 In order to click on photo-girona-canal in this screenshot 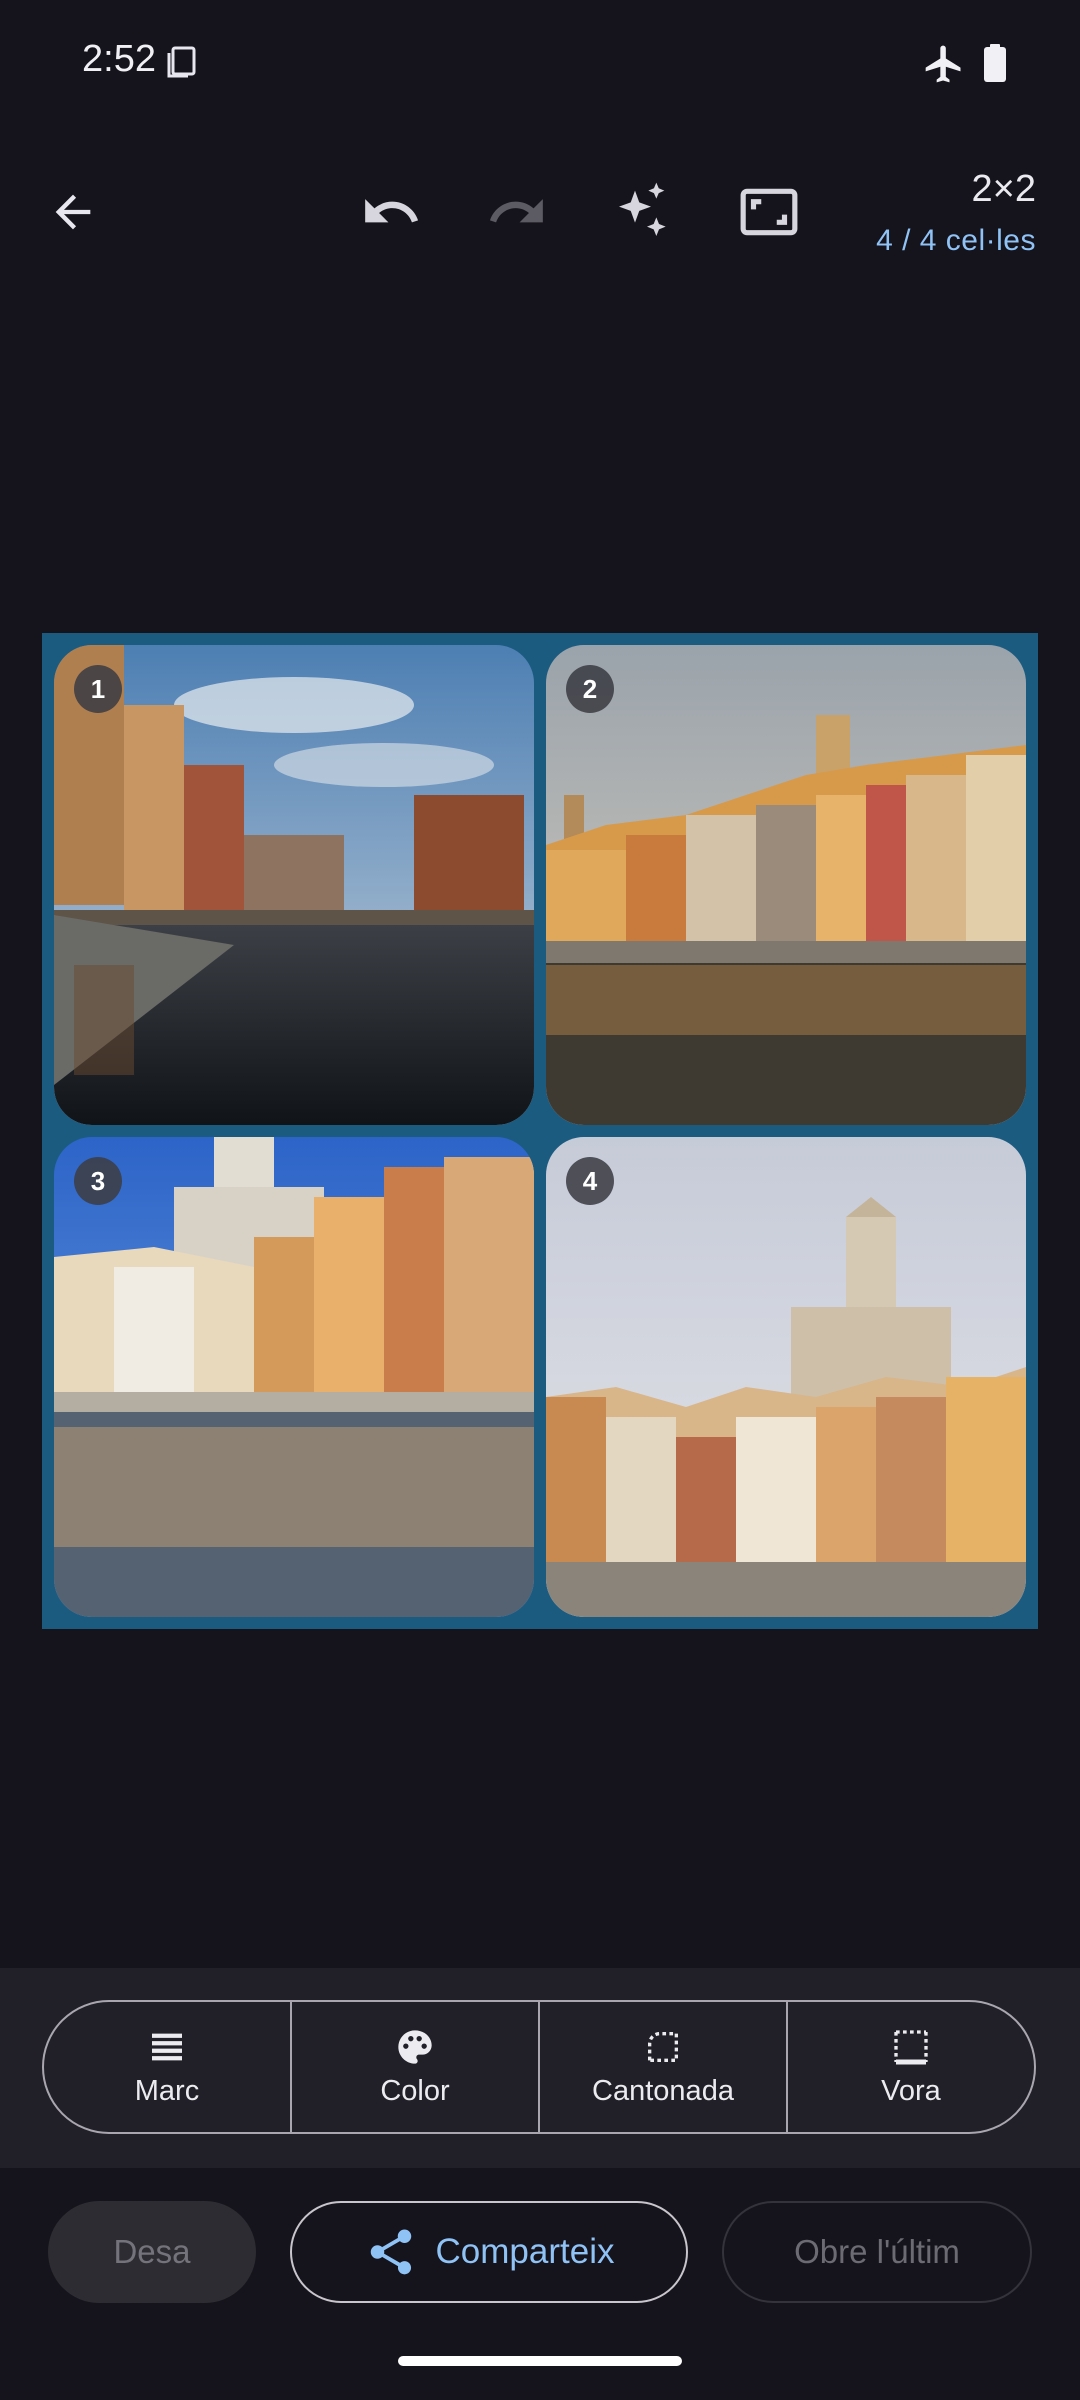, I will do `click(294, 885)`.